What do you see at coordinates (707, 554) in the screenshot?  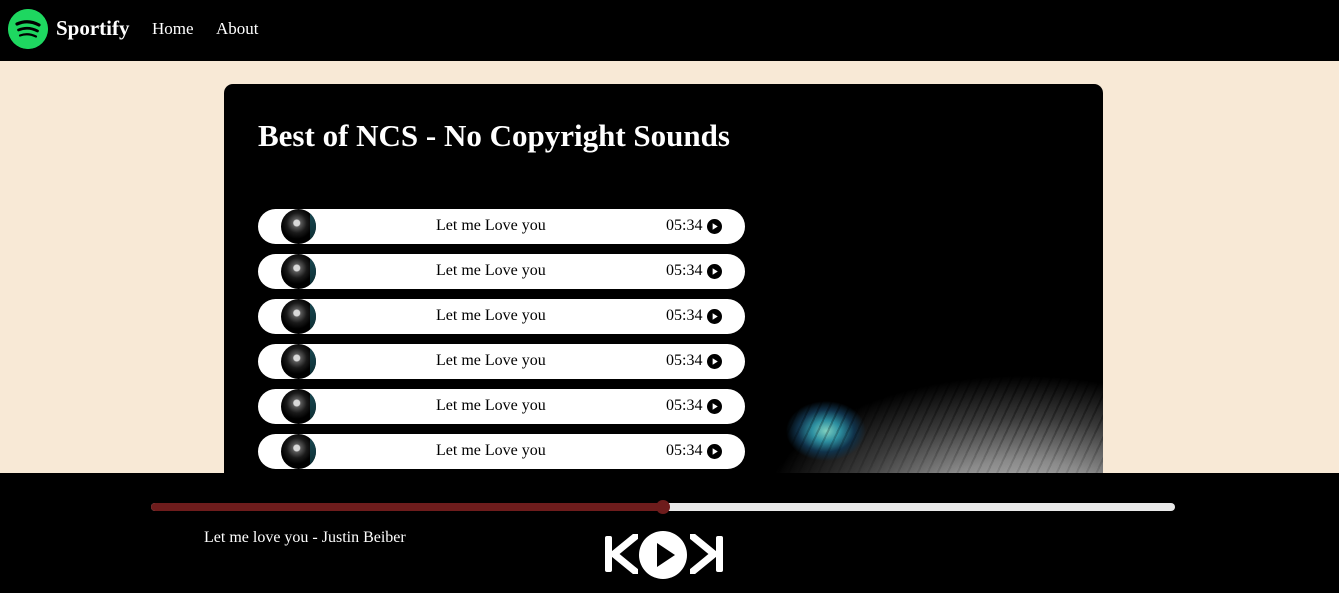 I see `next-icon` at bounding box center [707, 554].